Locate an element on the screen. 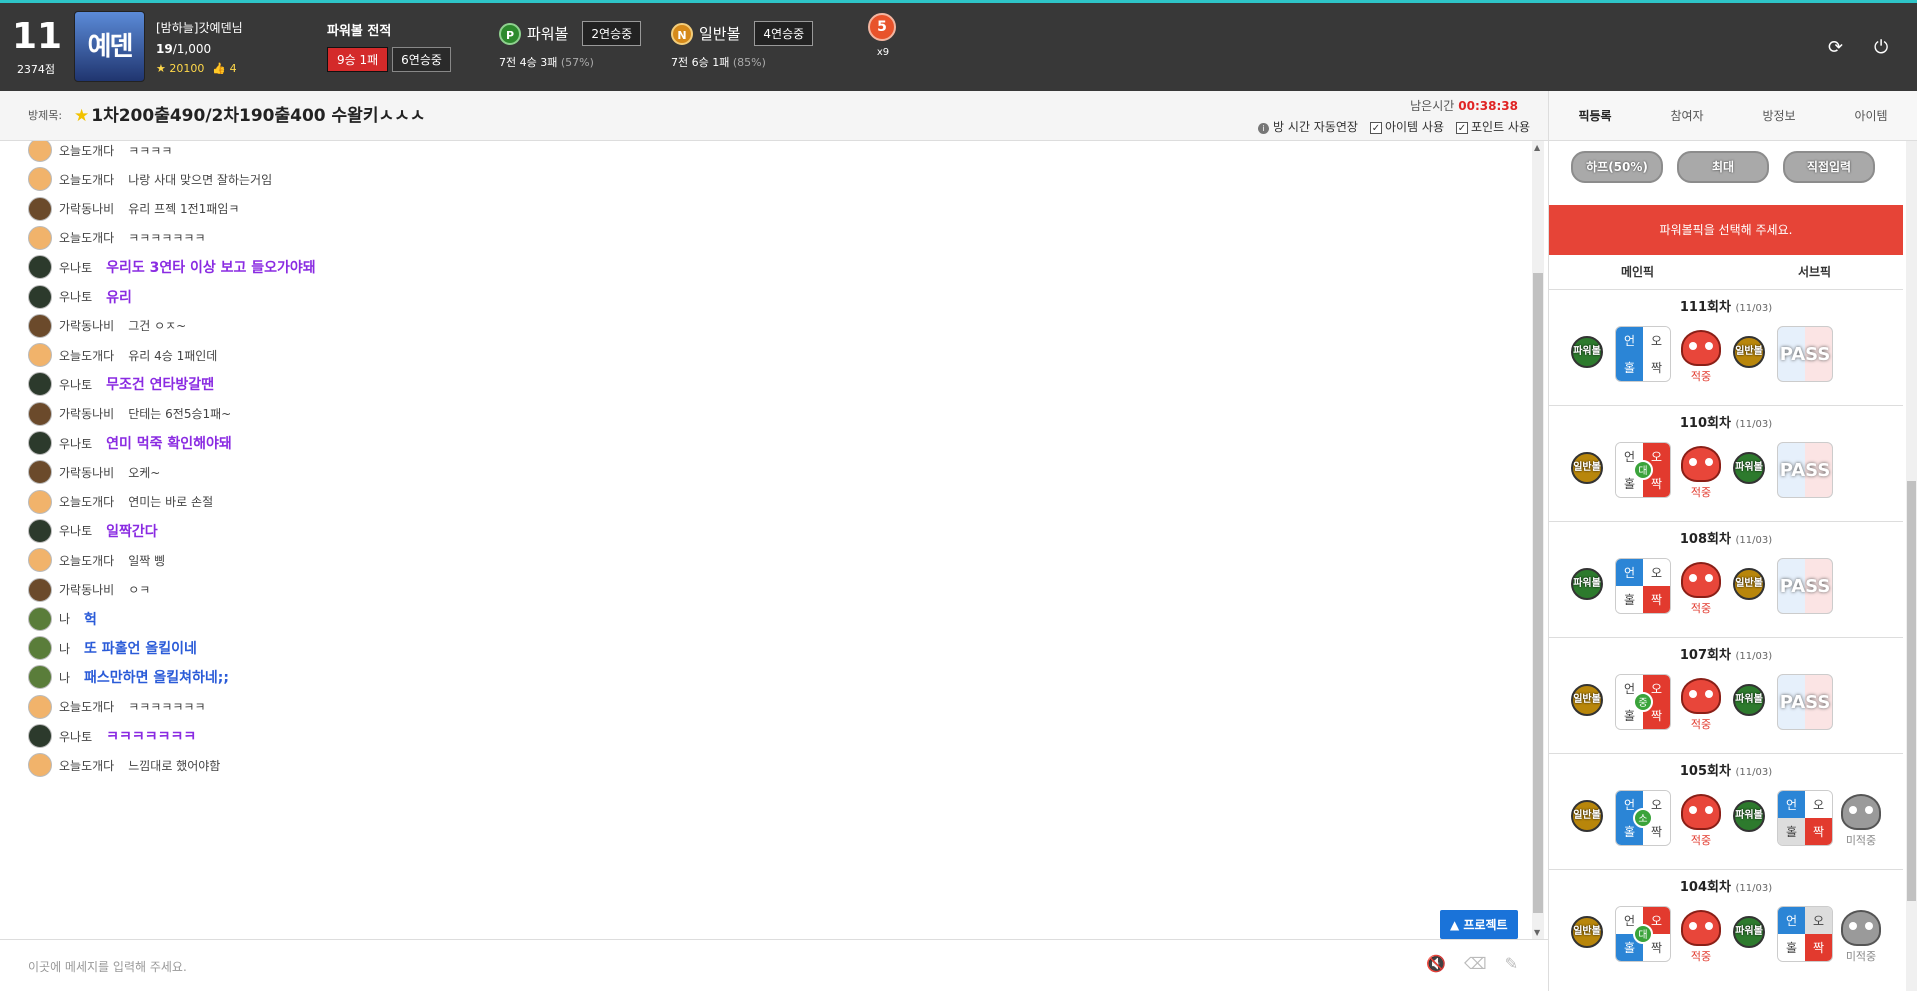 The height and width of the screenshot is (991, 1917). tab-participants: 참여자 is located at coordinates (1687, 115).